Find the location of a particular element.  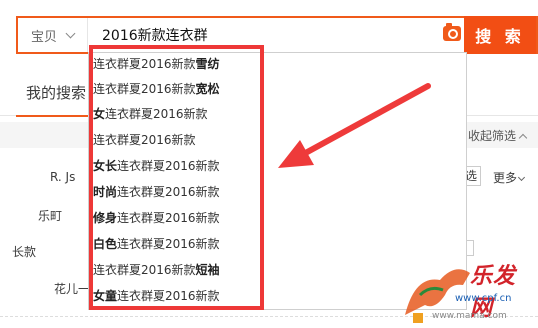

long-style-option: 长款 is located at coordinates (24, 251).